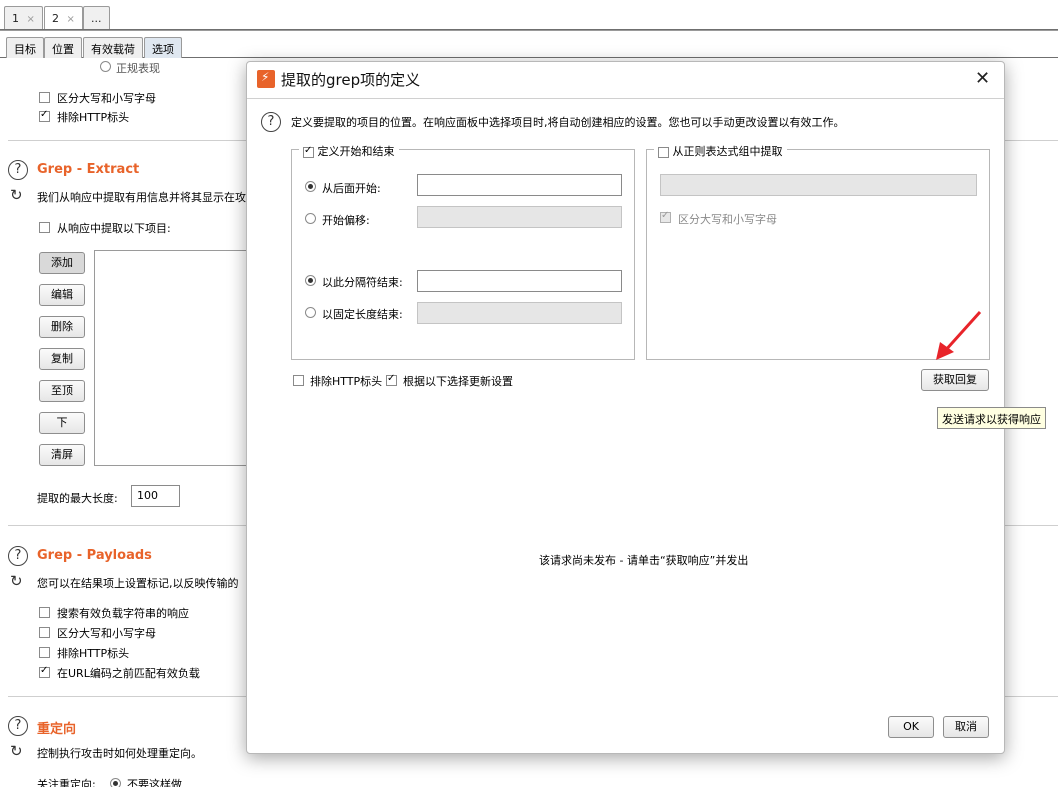  I want to click on end-fixed-length-label: 以固定长度结束:, so click(362, 314).